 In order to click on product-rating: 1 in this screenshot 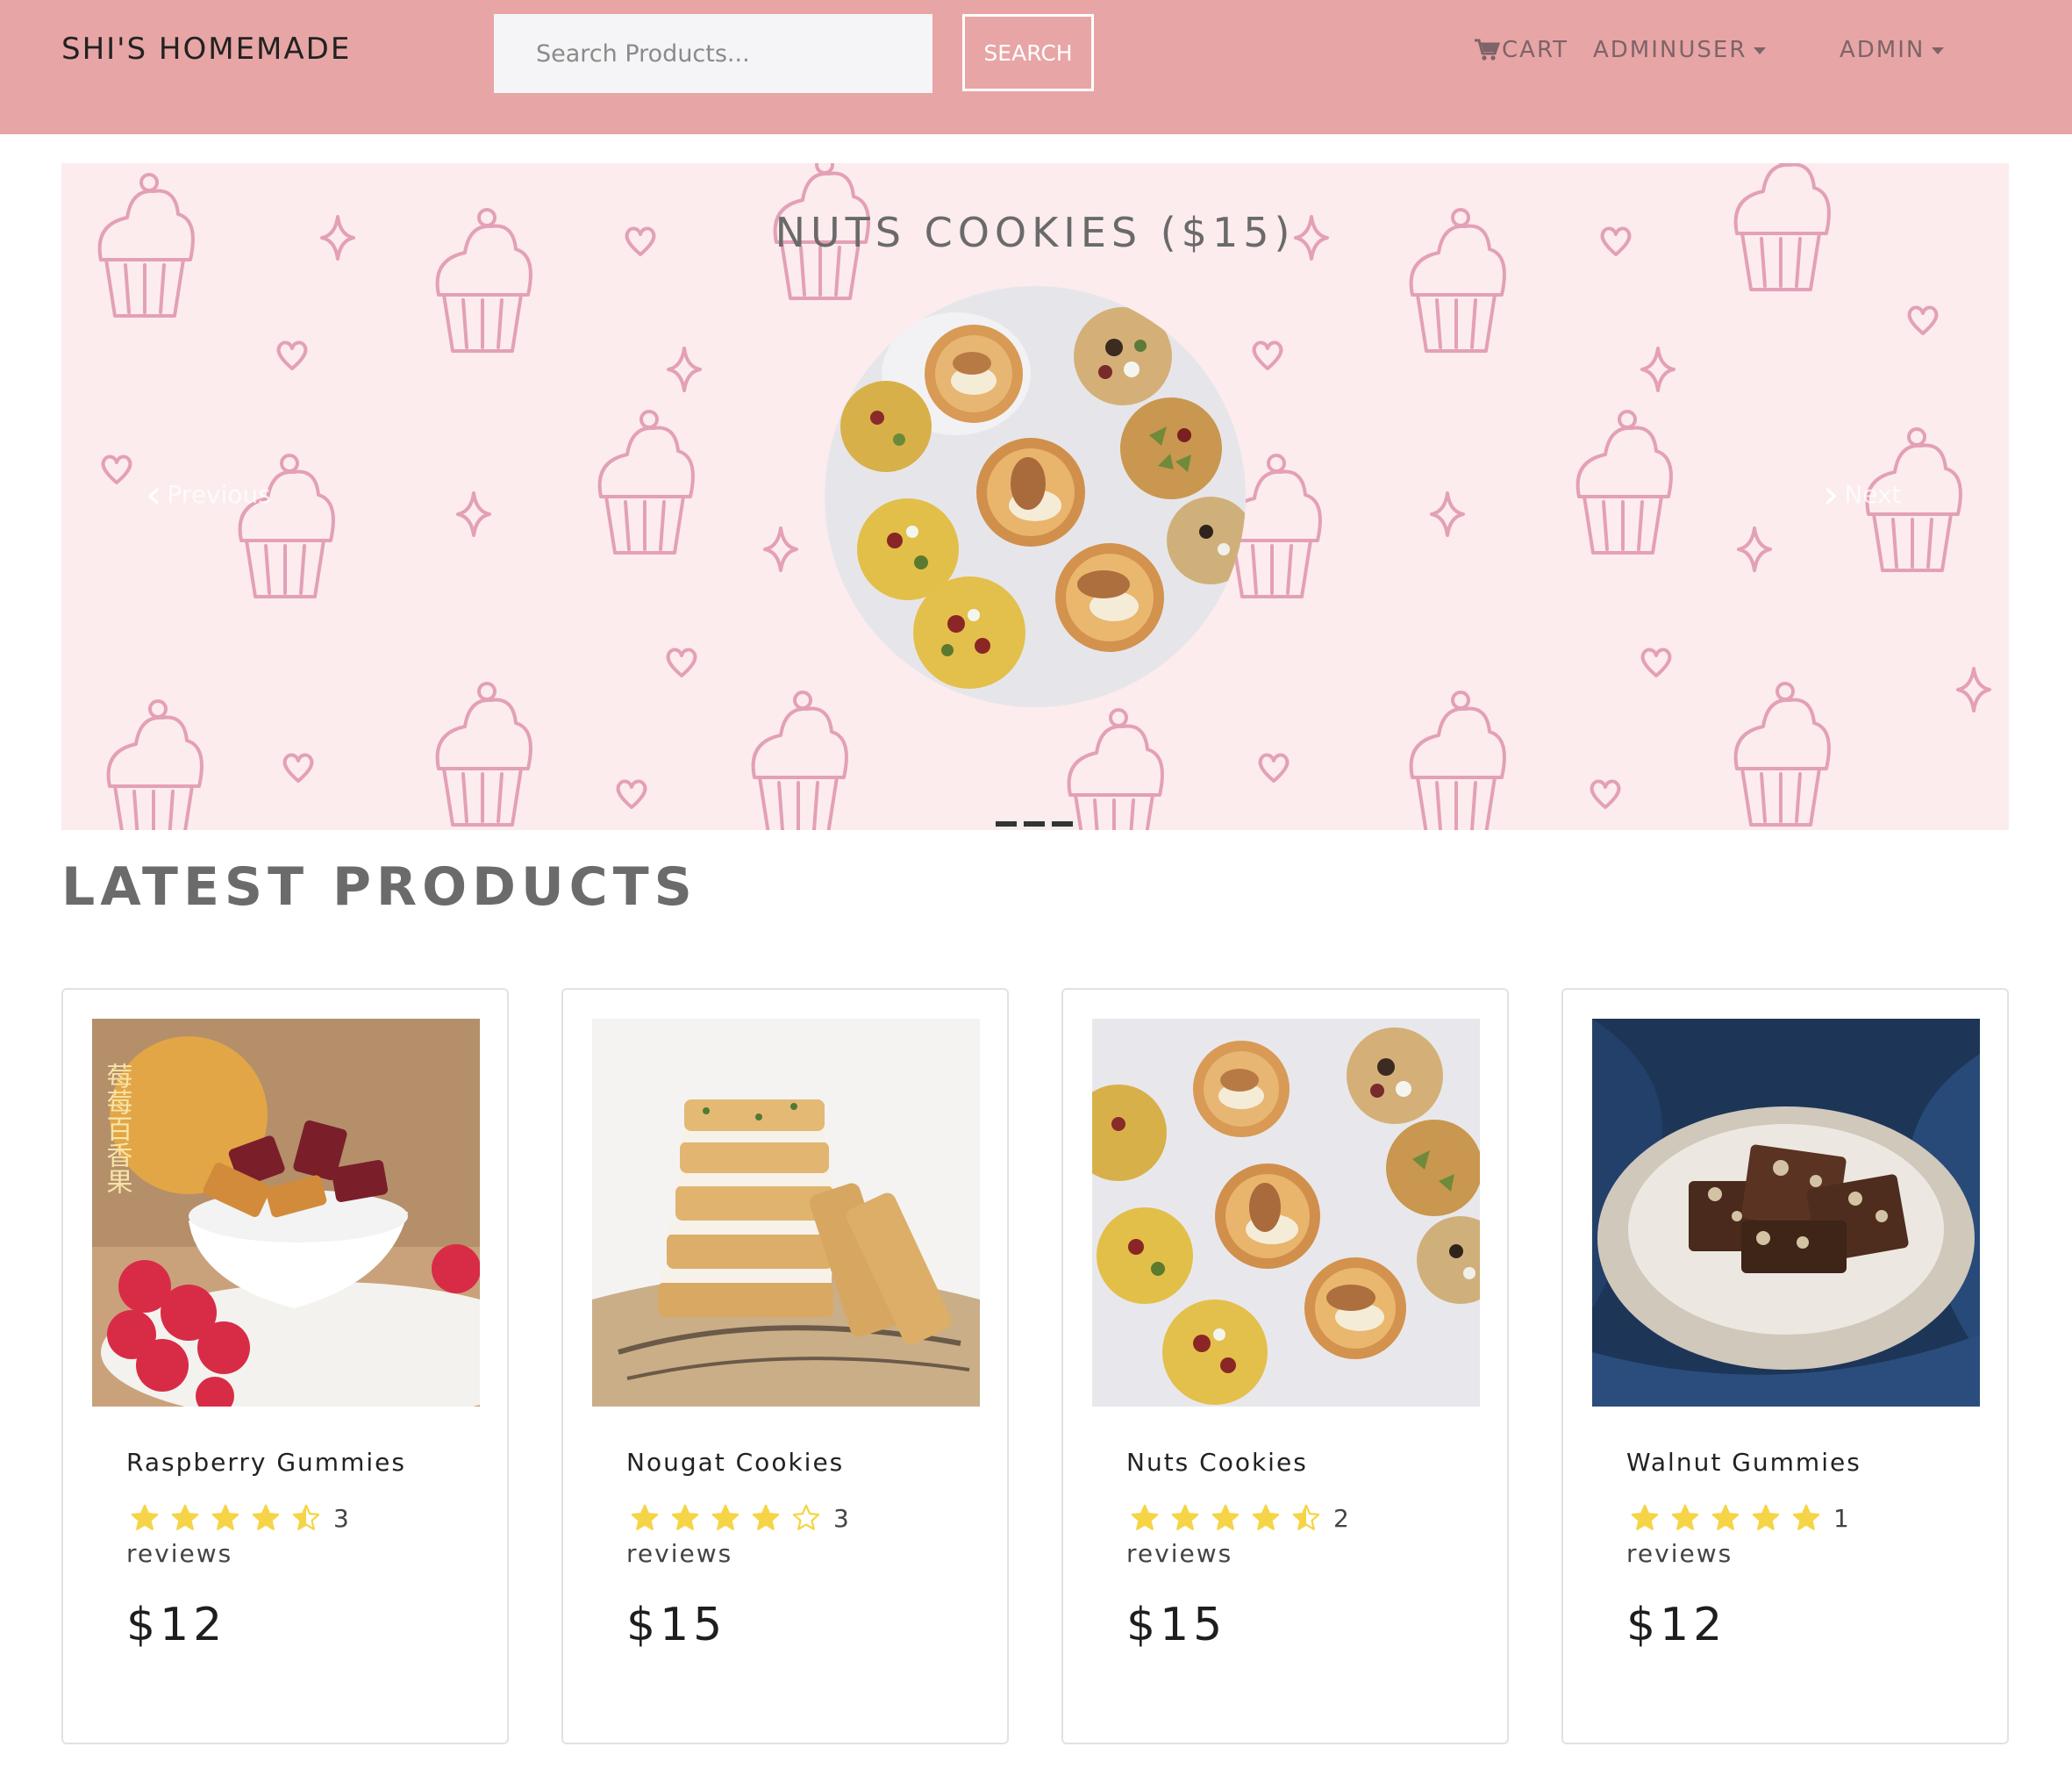, I will do `click(1740, 1518)`.